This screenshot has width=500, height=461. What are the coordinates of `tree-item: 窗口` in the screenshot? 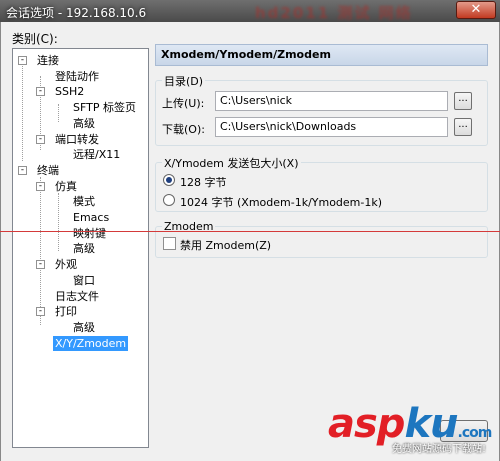 It's located at (84, 280).